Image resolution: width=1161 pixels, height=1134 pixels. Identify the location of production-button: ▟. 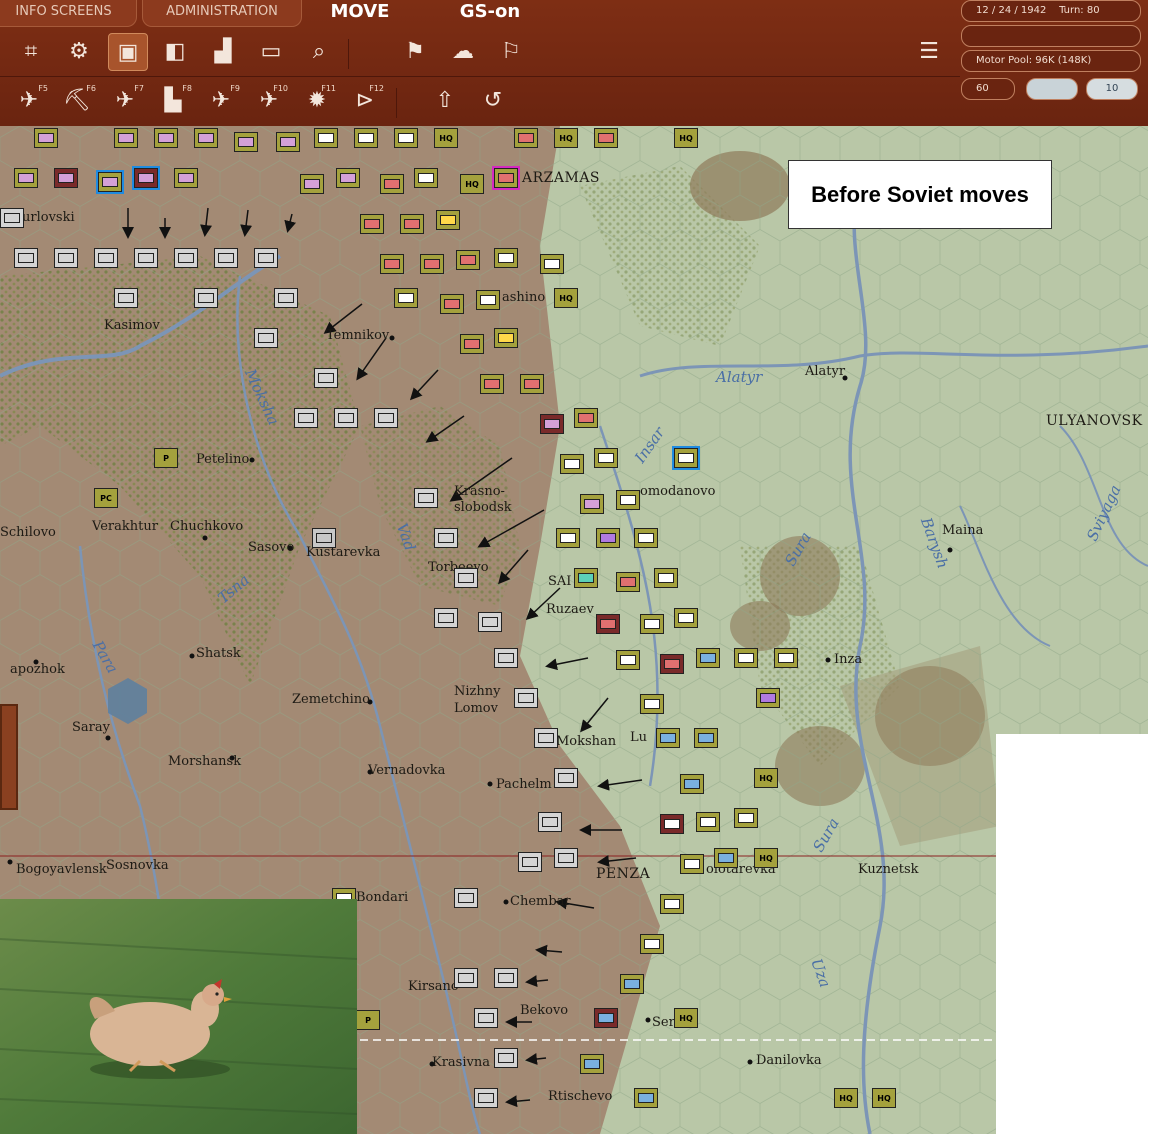
(223, 51).